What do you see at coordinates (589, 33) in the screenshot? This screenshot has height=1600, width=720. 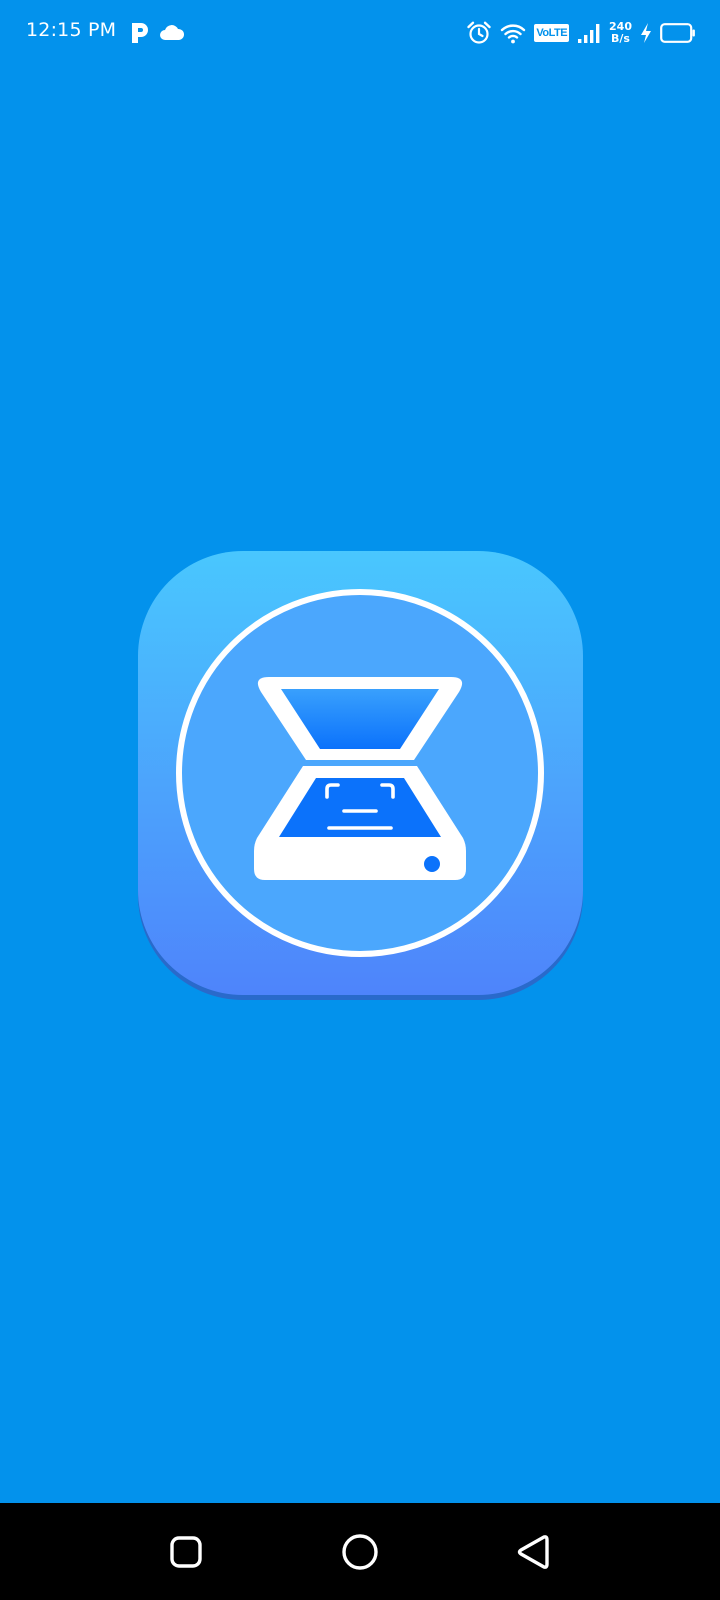 I see `signal-icon` at bounding box center [589, 33].